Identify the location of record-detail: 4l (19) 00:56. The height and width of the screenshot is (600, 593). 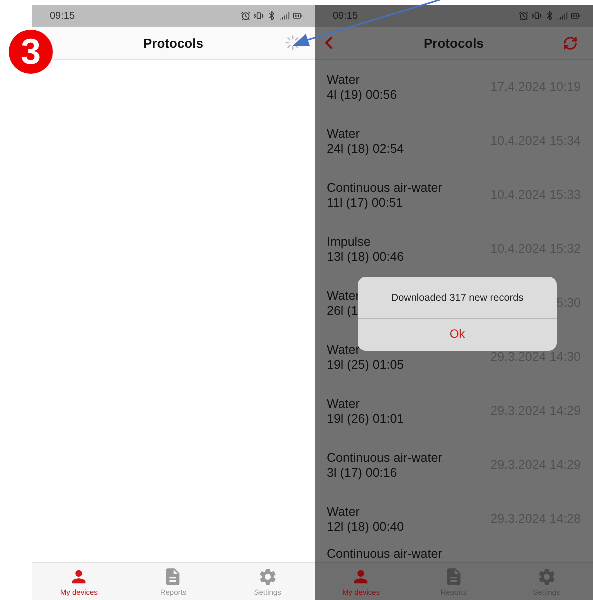
(362, 95).